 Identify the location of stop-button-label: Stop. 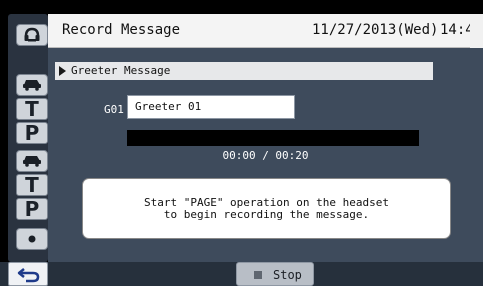
(287, 275).